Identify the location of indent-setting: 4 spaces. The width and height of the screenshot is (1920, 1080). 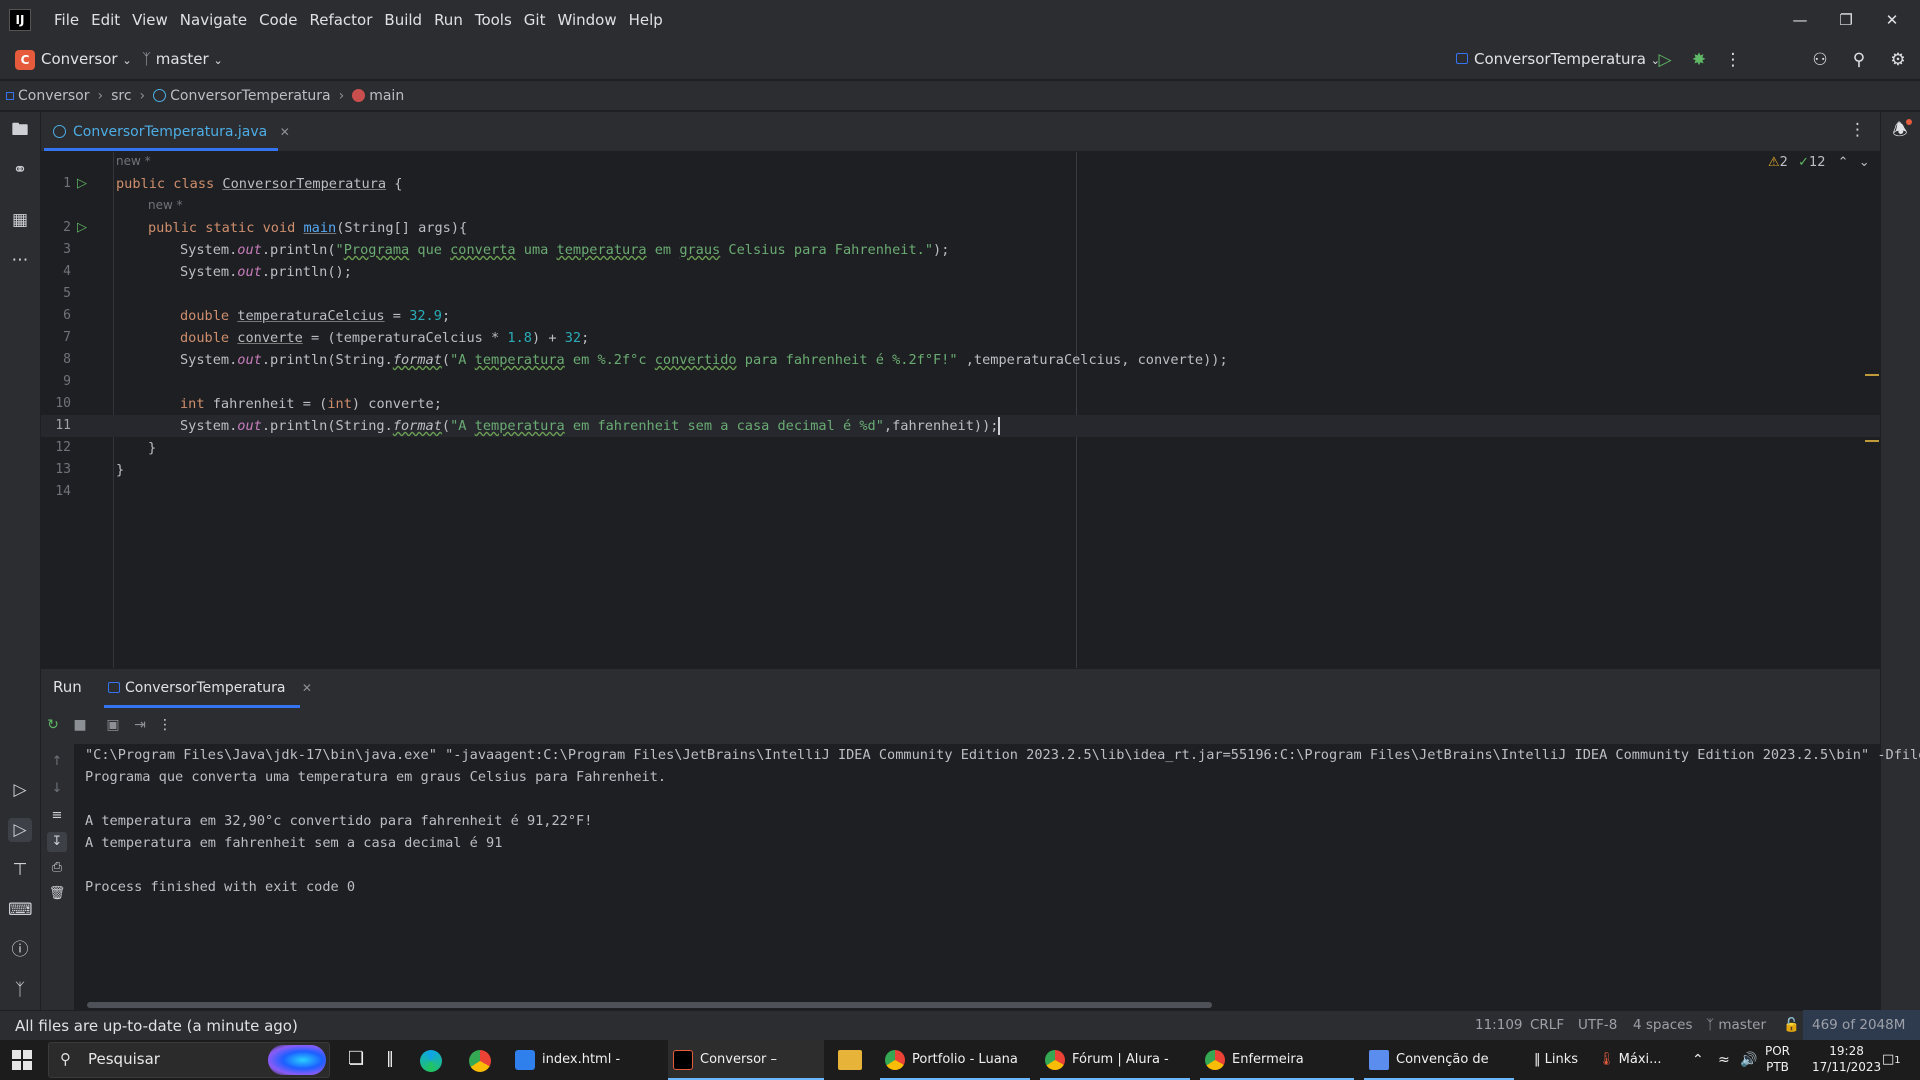
(1663, 1025).